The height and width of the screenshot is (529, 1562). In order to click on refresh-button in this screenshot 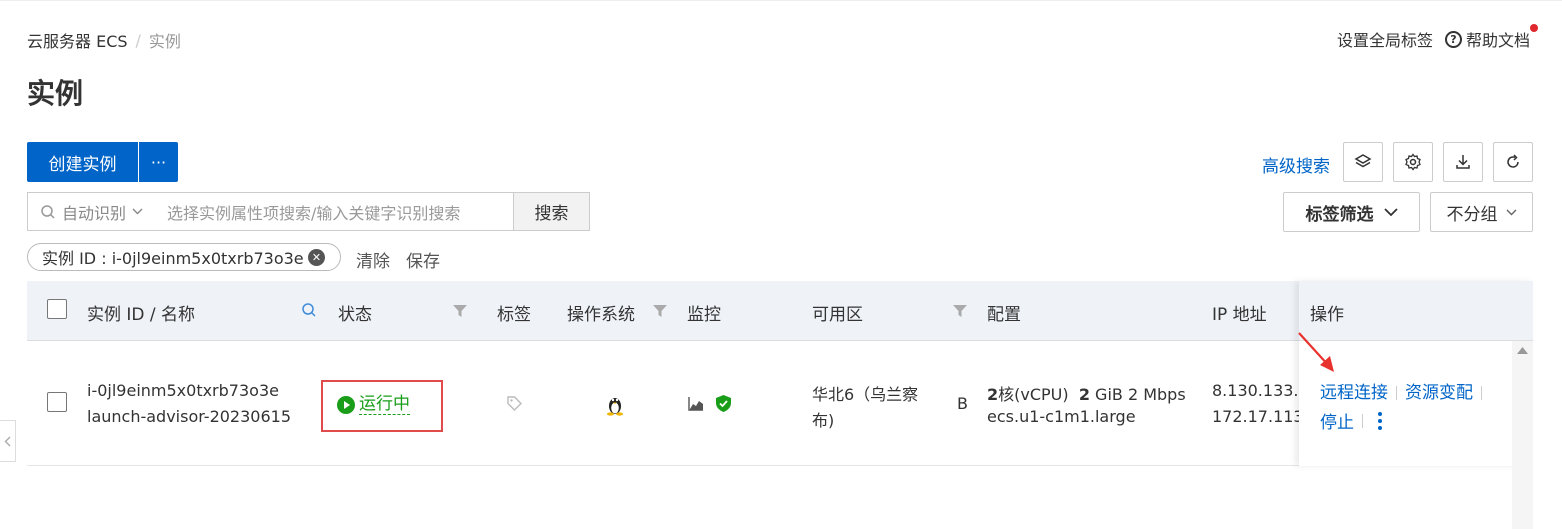, I will do `click(1513, 162)`.